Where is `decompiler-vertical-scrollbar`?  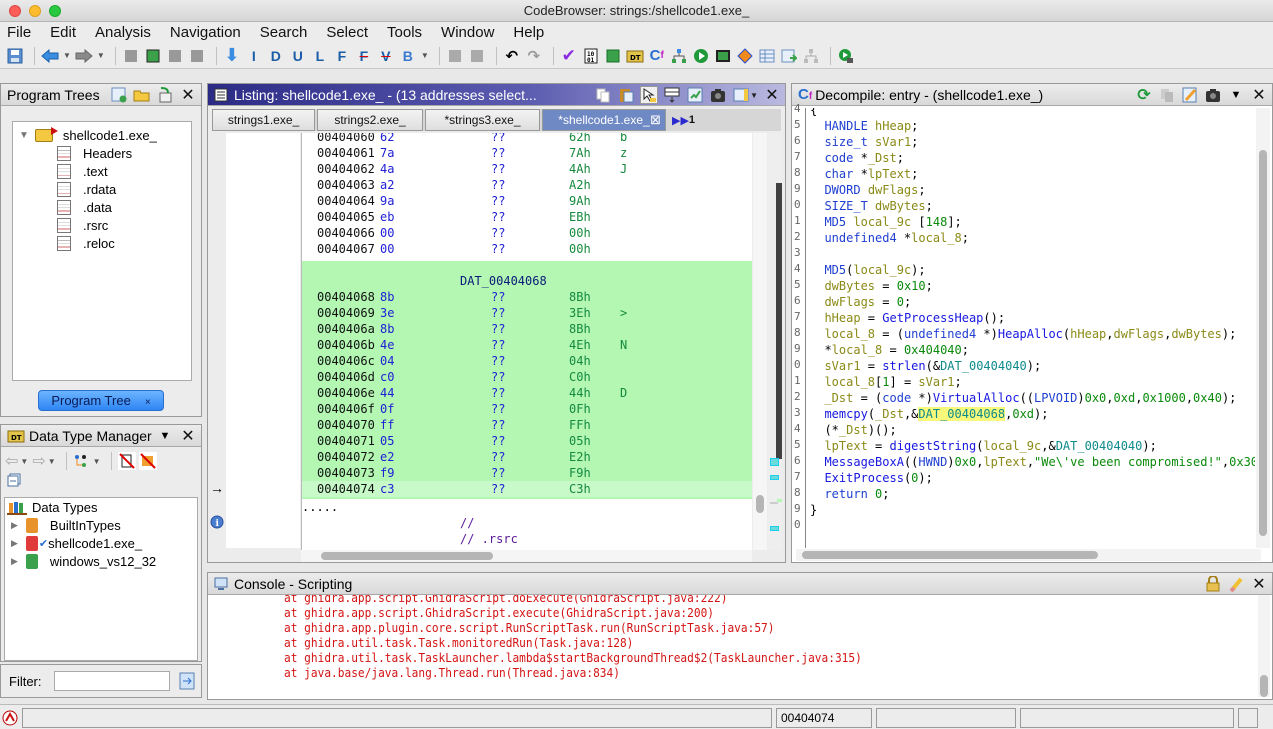 decompiler-vertical-scrollbar is located at coordinates (1263, 328).